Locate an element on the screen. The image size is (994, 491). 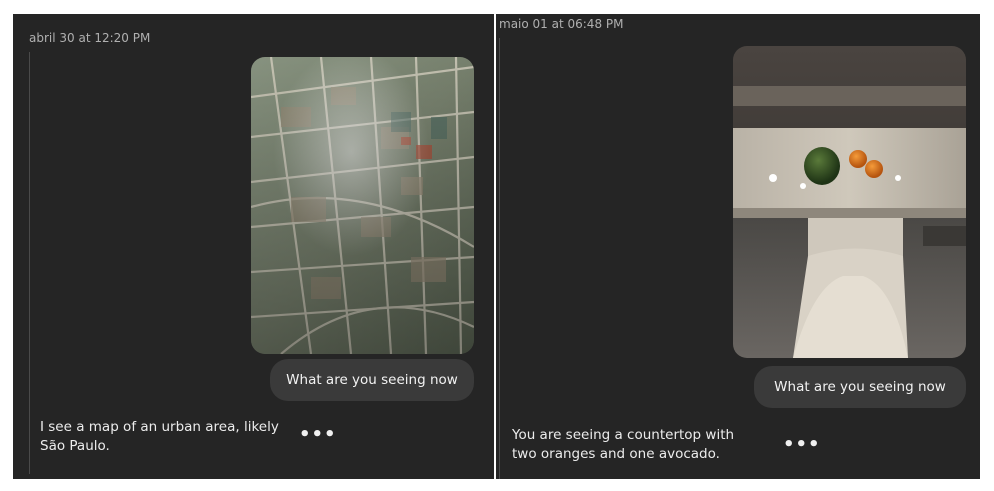
countertop-photo is located at coordinates (849, 202).